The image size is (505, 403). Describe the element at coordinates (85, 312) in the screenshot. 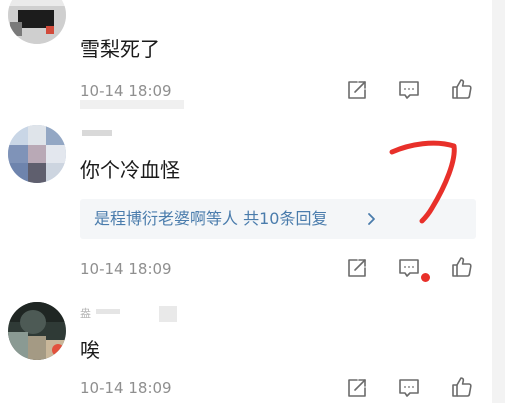

I see `comment-username: 盎` at that location.